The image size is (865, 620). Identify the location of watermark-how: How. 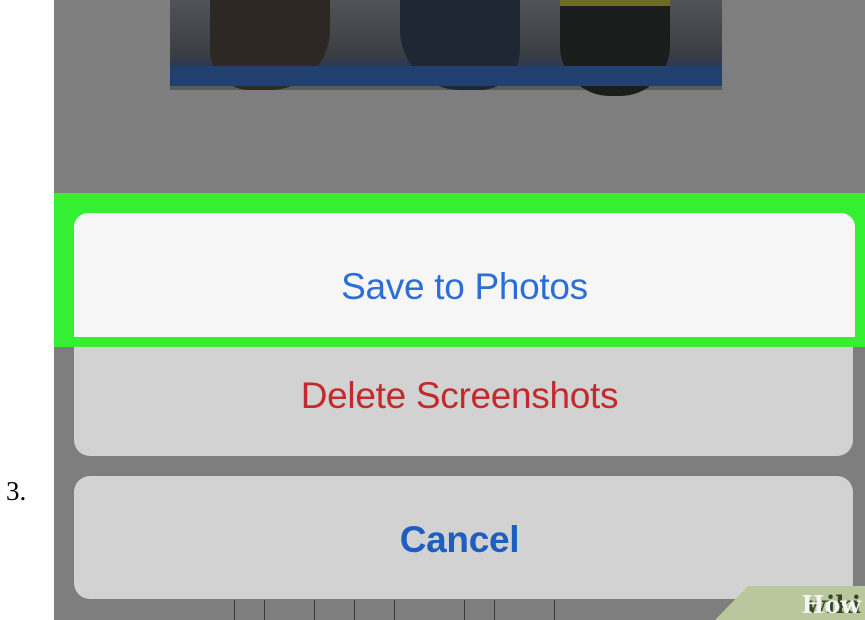
(831, 604).